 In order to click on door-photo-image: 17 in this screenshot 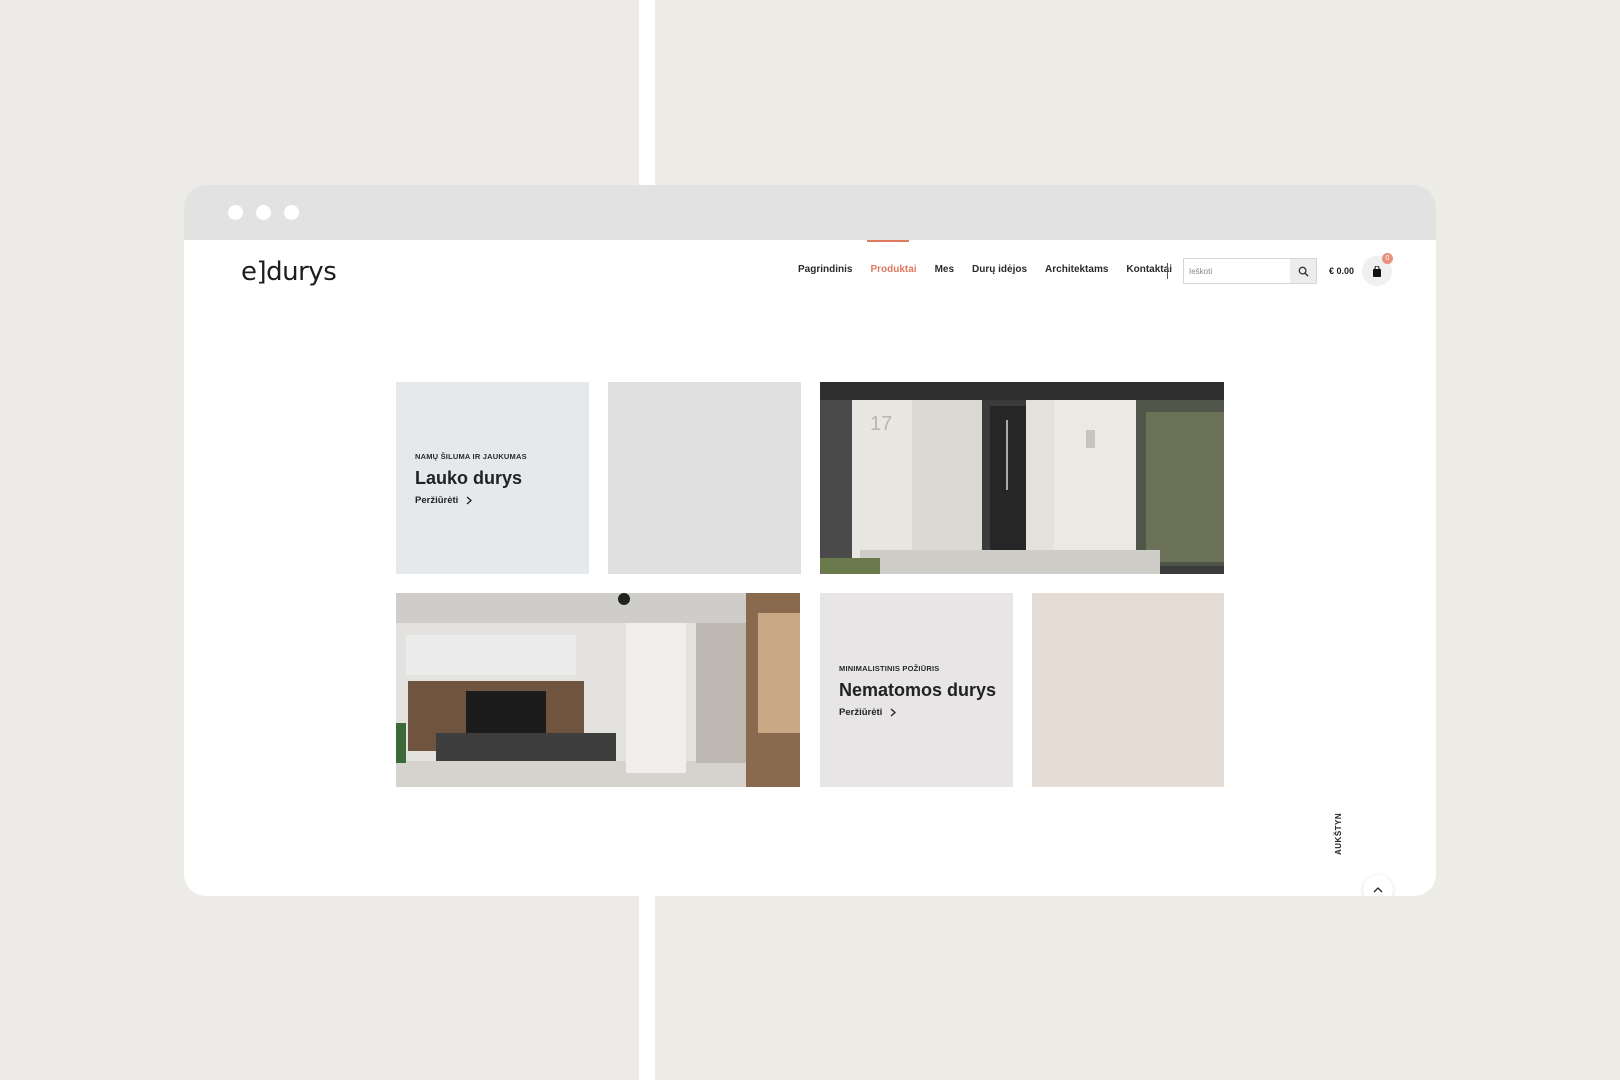, I will do `click(1022, 478)`.